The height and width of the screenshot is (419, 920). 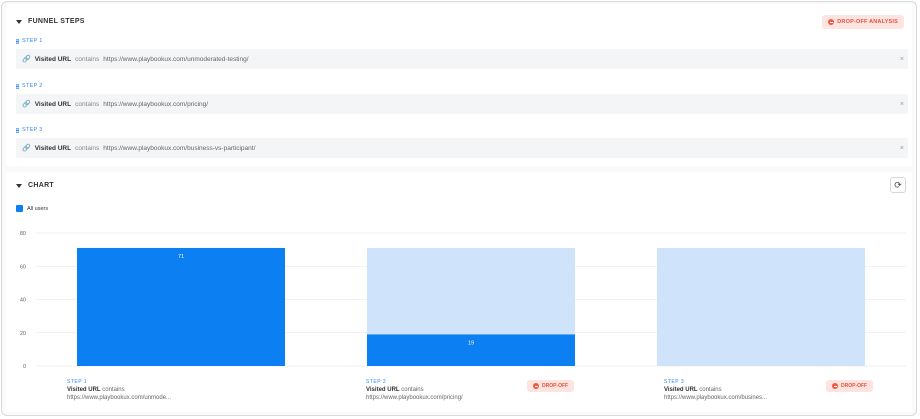 I want to click on chart-header: CHART, so click(x=35, y=185).